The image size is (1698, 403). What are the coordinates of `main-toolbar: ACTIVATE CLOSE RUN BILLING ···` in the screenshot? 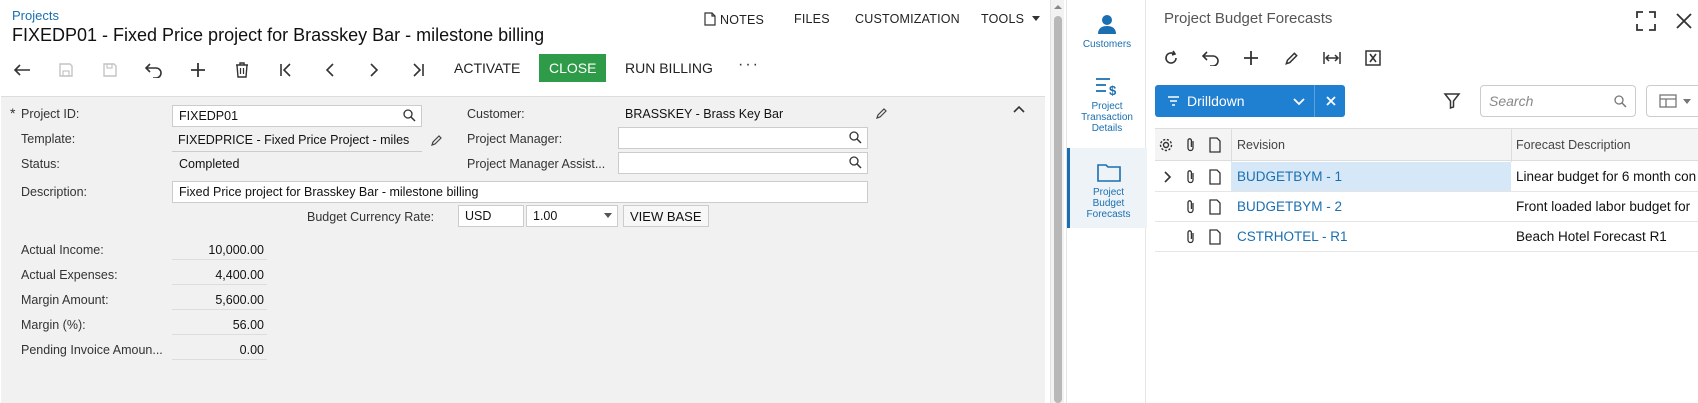 It's located at (524, 69).